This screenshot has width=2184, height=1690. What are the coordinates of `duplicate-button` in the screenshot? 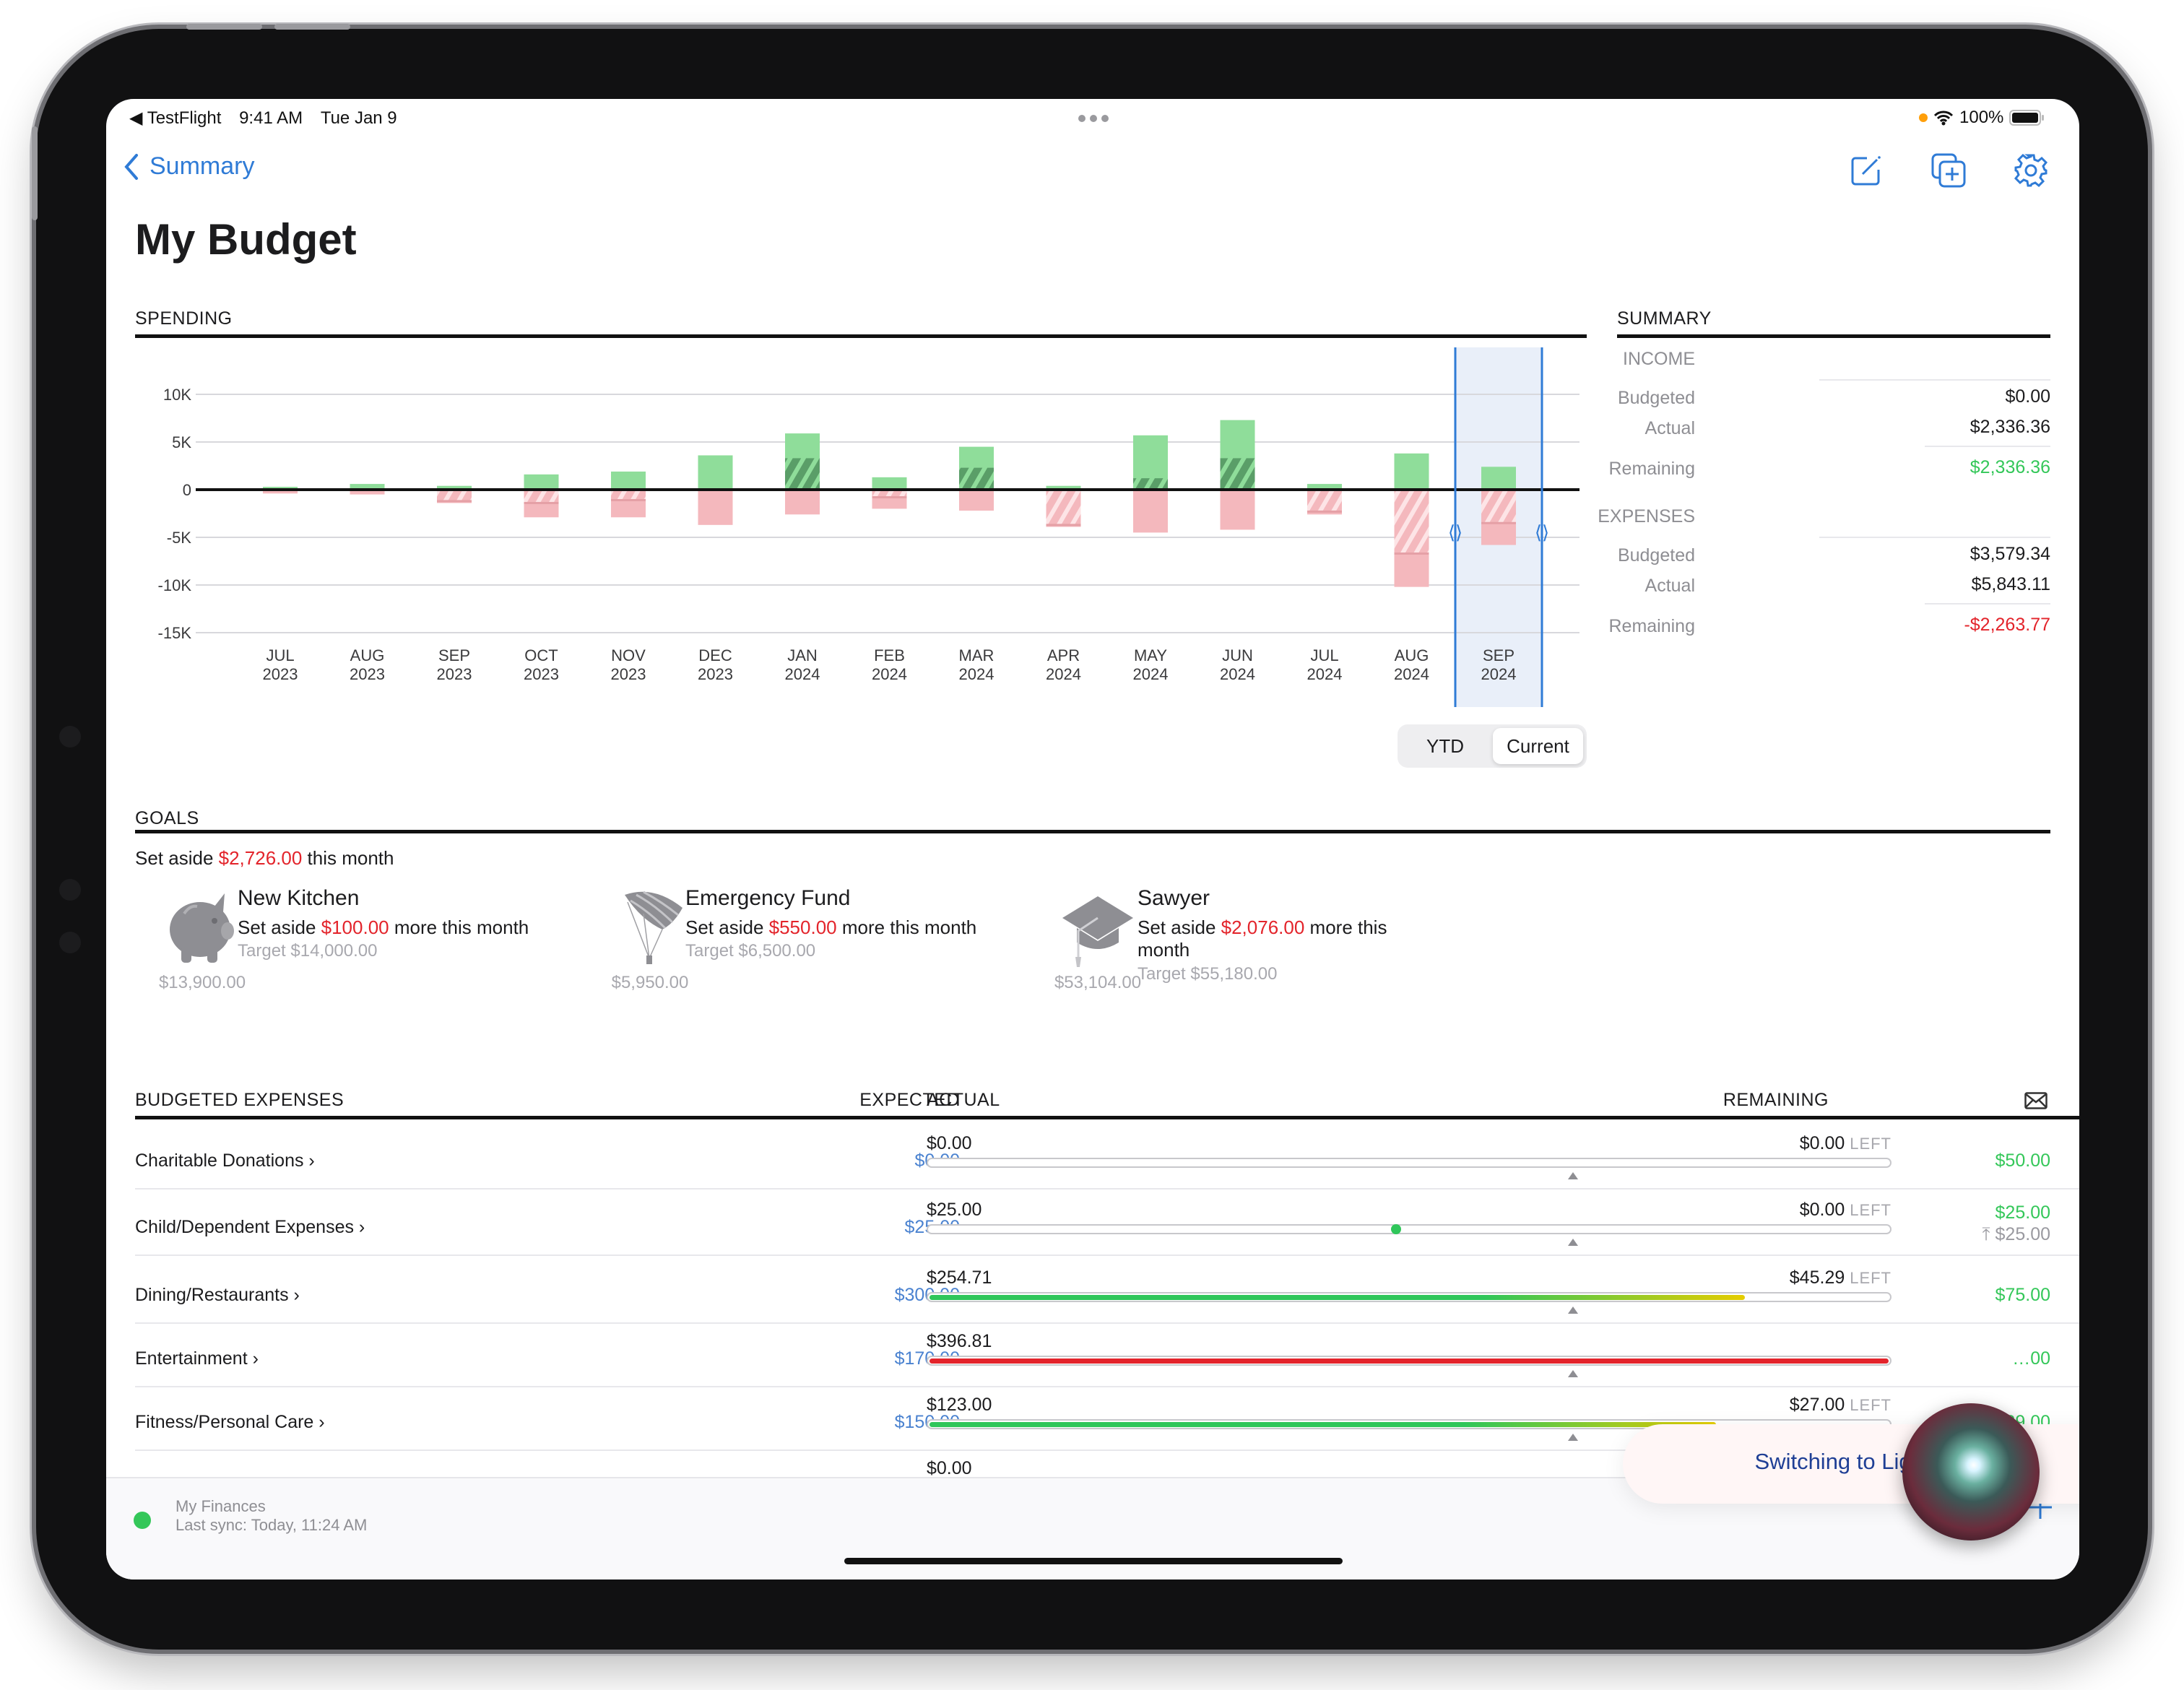 It's located at (1948, 172).